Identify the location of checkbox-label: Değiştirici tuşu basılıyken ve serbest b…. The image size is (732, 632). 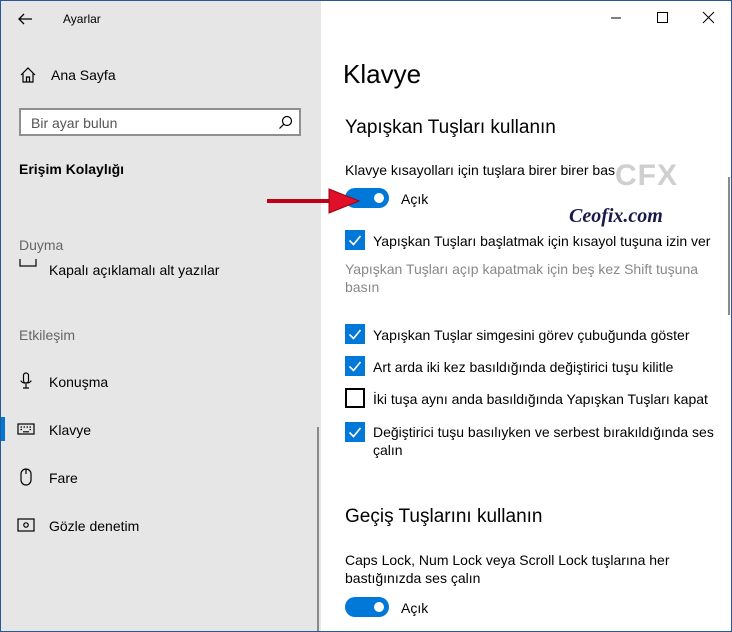
(543, 441).